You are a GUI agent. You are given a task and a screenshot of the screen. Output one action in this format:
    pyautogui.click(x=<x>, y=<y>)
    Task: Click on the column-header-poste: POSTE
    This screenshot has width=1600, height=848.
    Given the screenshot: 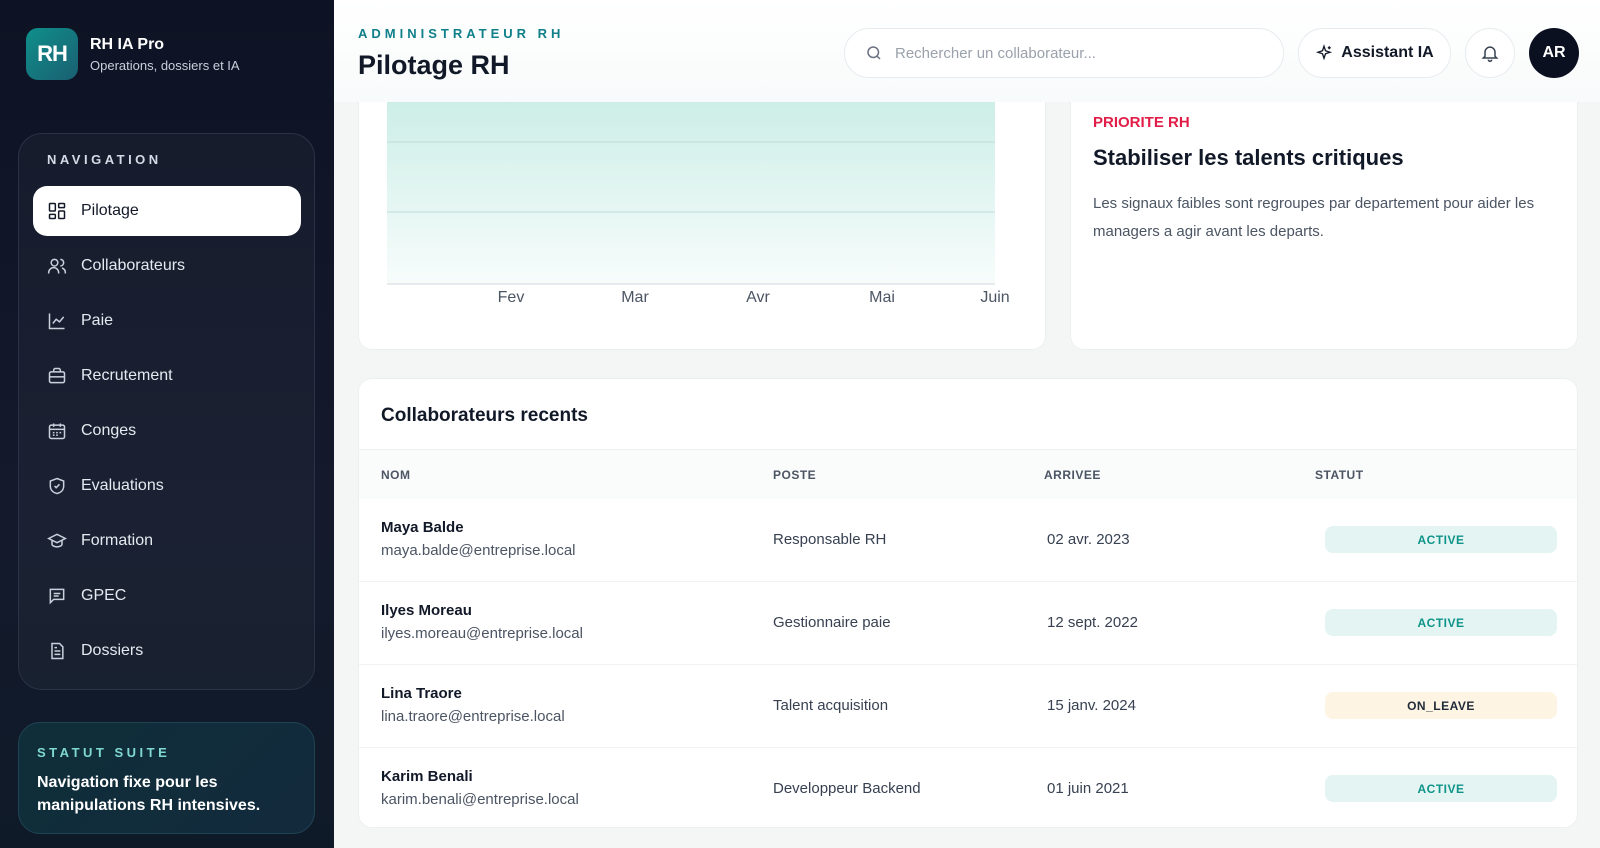 What is the action you would take?
    pyautogui.click(x=794, y=475)
    